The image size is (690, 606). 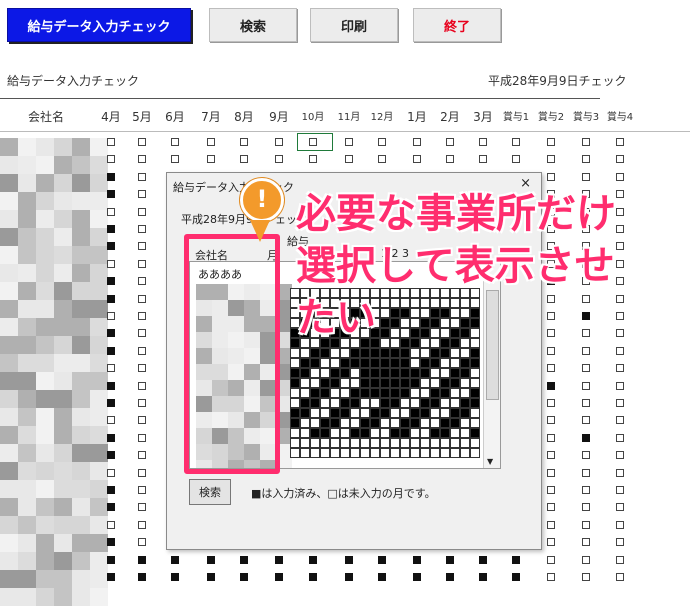 What do you see at coordinates (253, 25) in the screenshot?
I see `search-button: 検索` at bounding box center [253, 25].